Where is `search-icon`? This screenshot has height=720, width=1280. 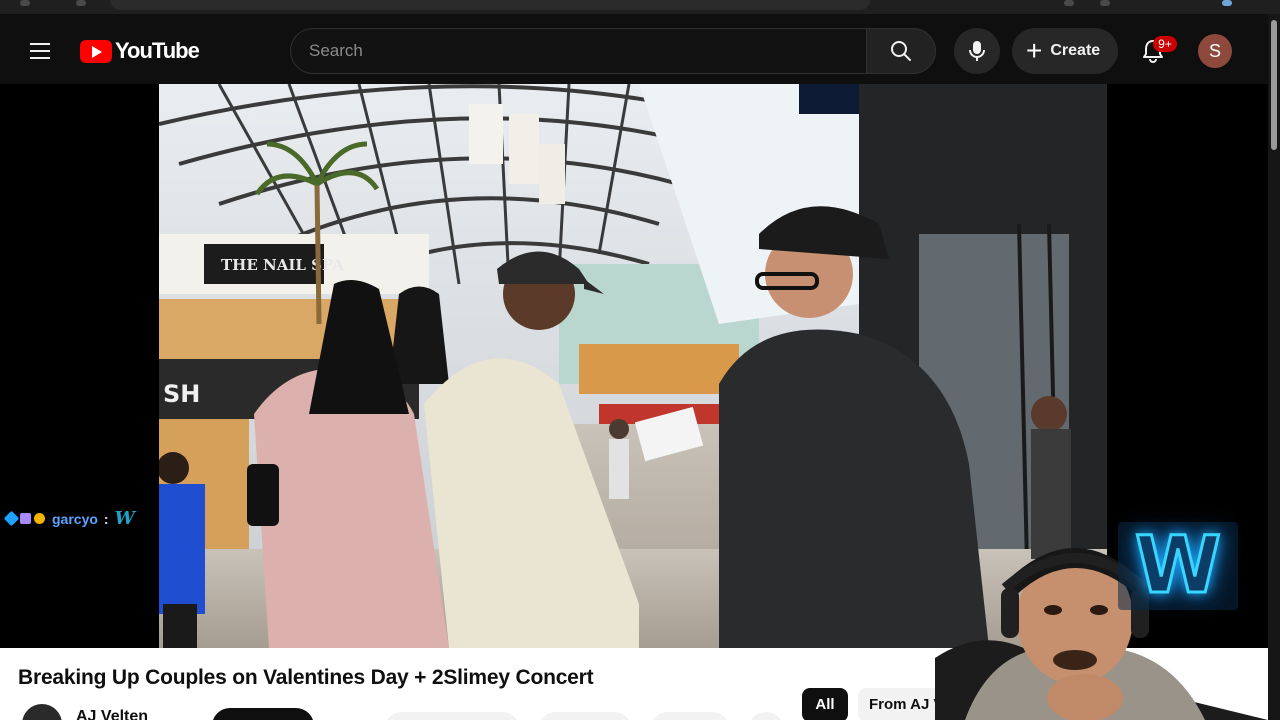
search-icon is located at coordinates (901, 51).